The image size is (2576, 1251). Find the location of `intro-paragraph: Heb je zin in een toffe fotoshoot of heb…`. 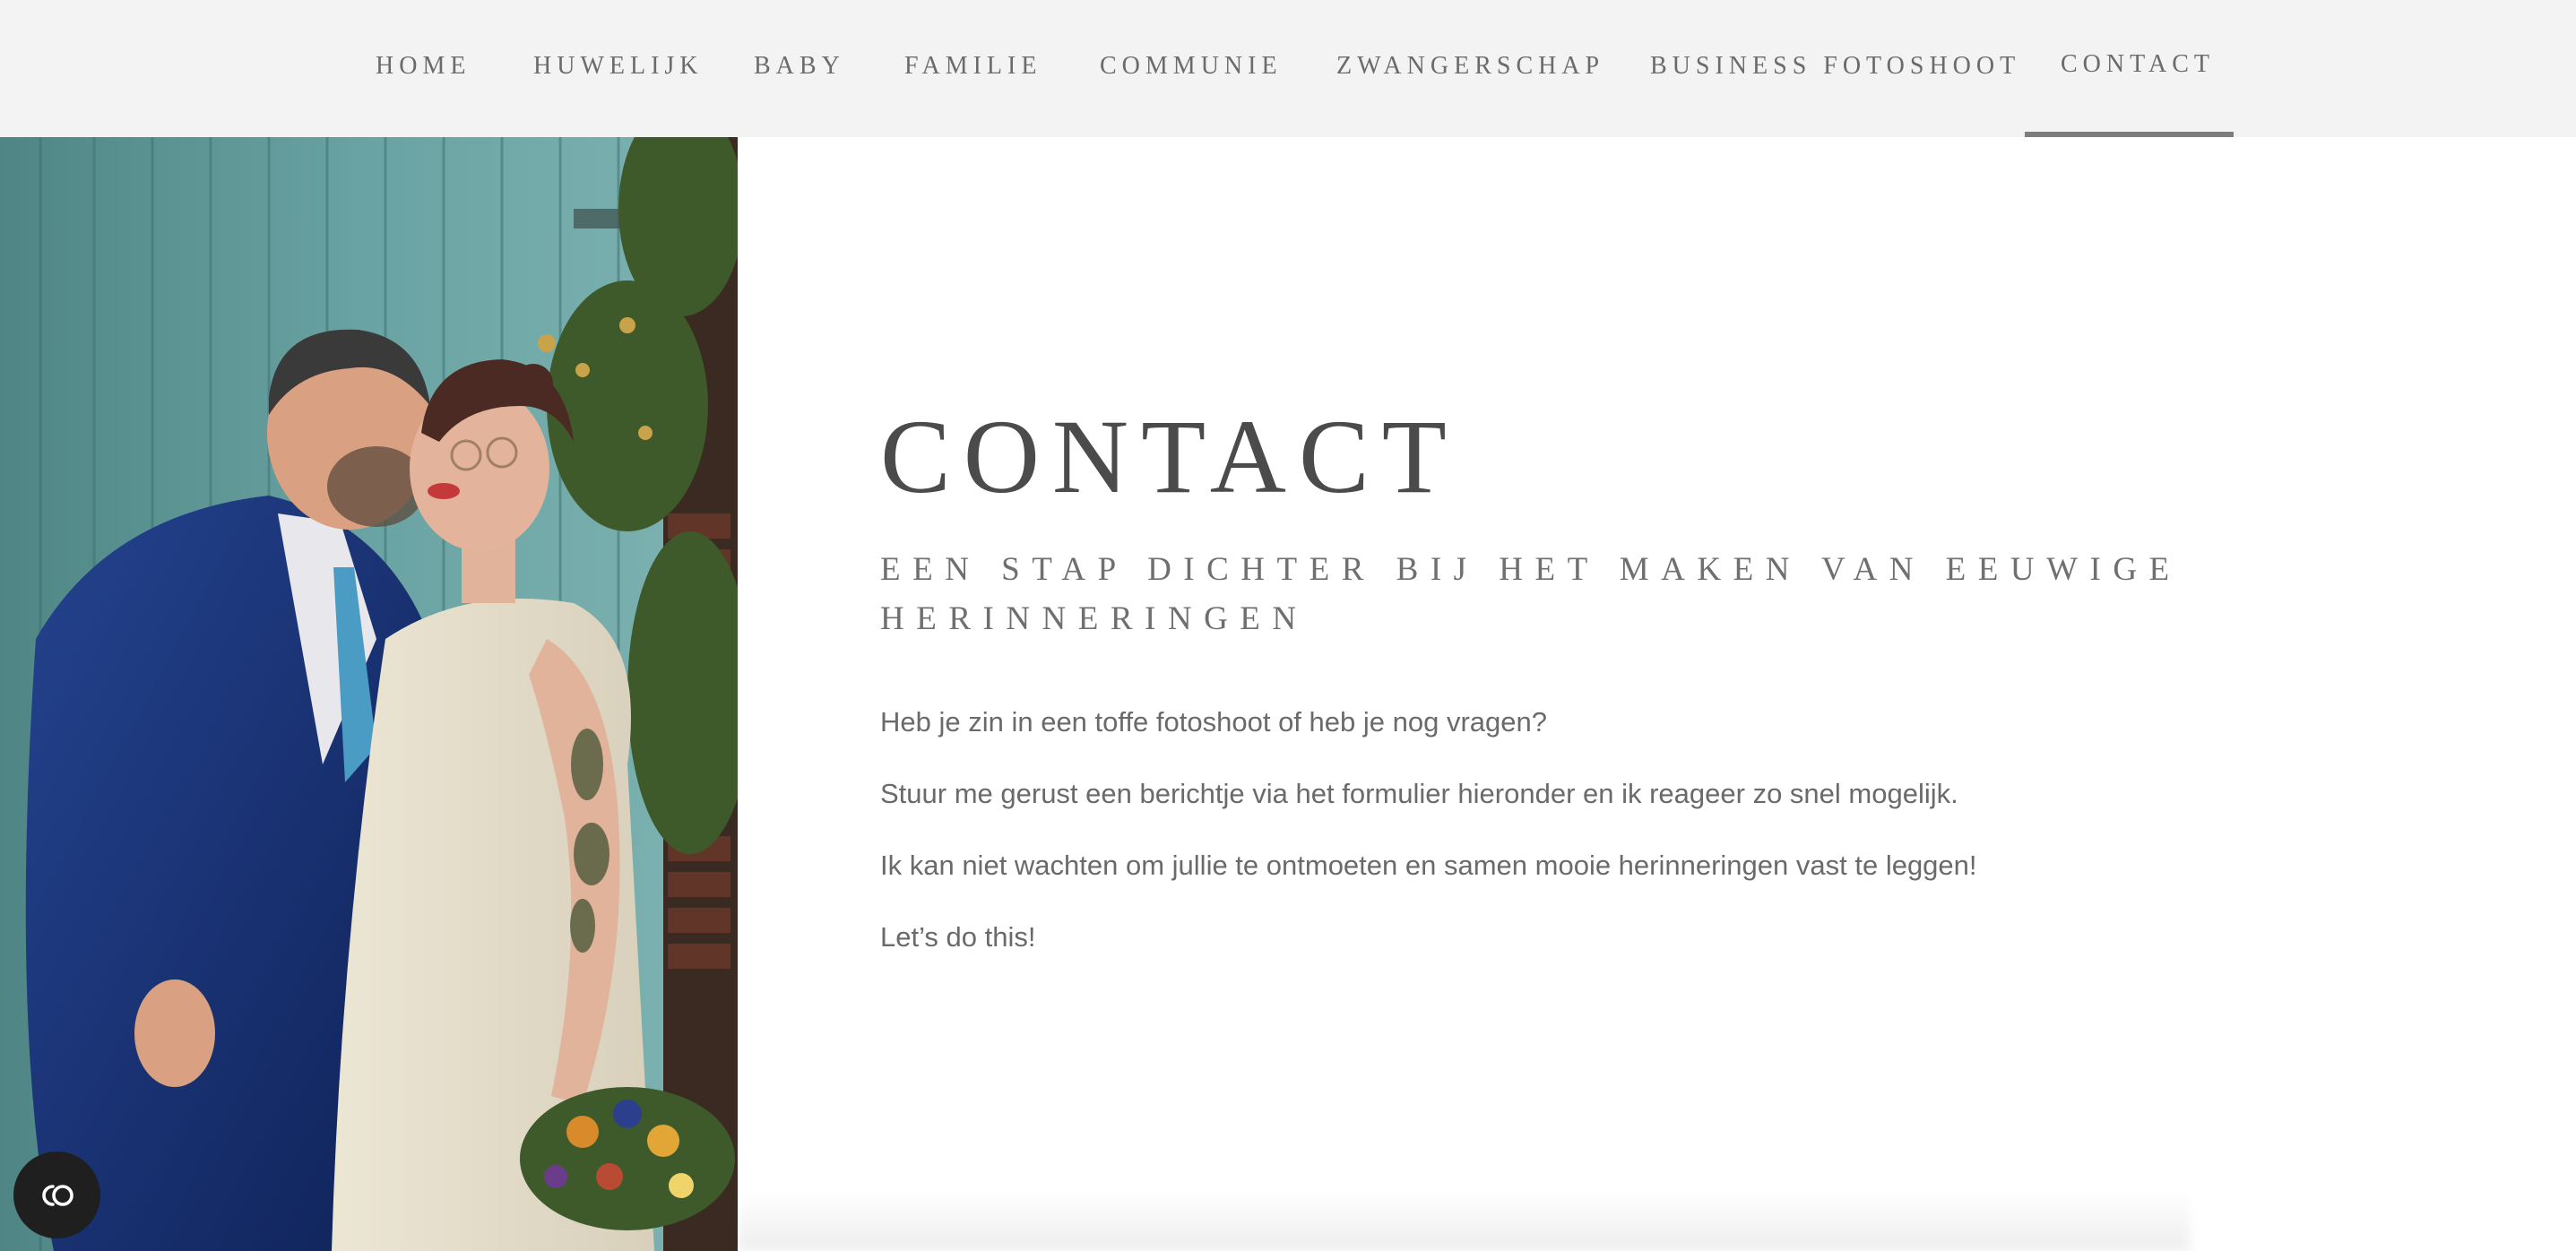

intro-paragraph: Heb je zin in een toffe fotoshoot of heb… is located at coordinates (1213, 722).